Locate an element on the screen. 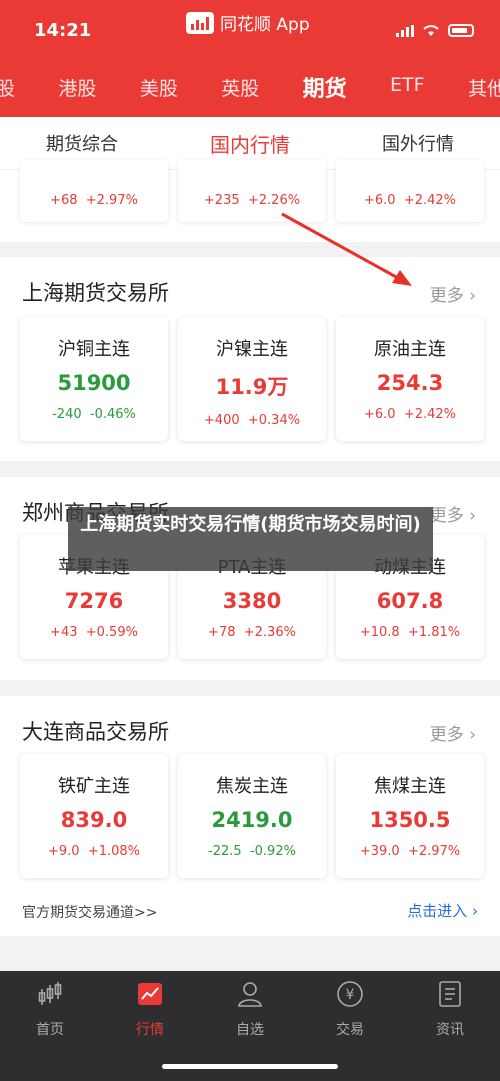 This screenshot has width=500, height=1081. quote-price: 839.0 is located at coordinates (94, 820).